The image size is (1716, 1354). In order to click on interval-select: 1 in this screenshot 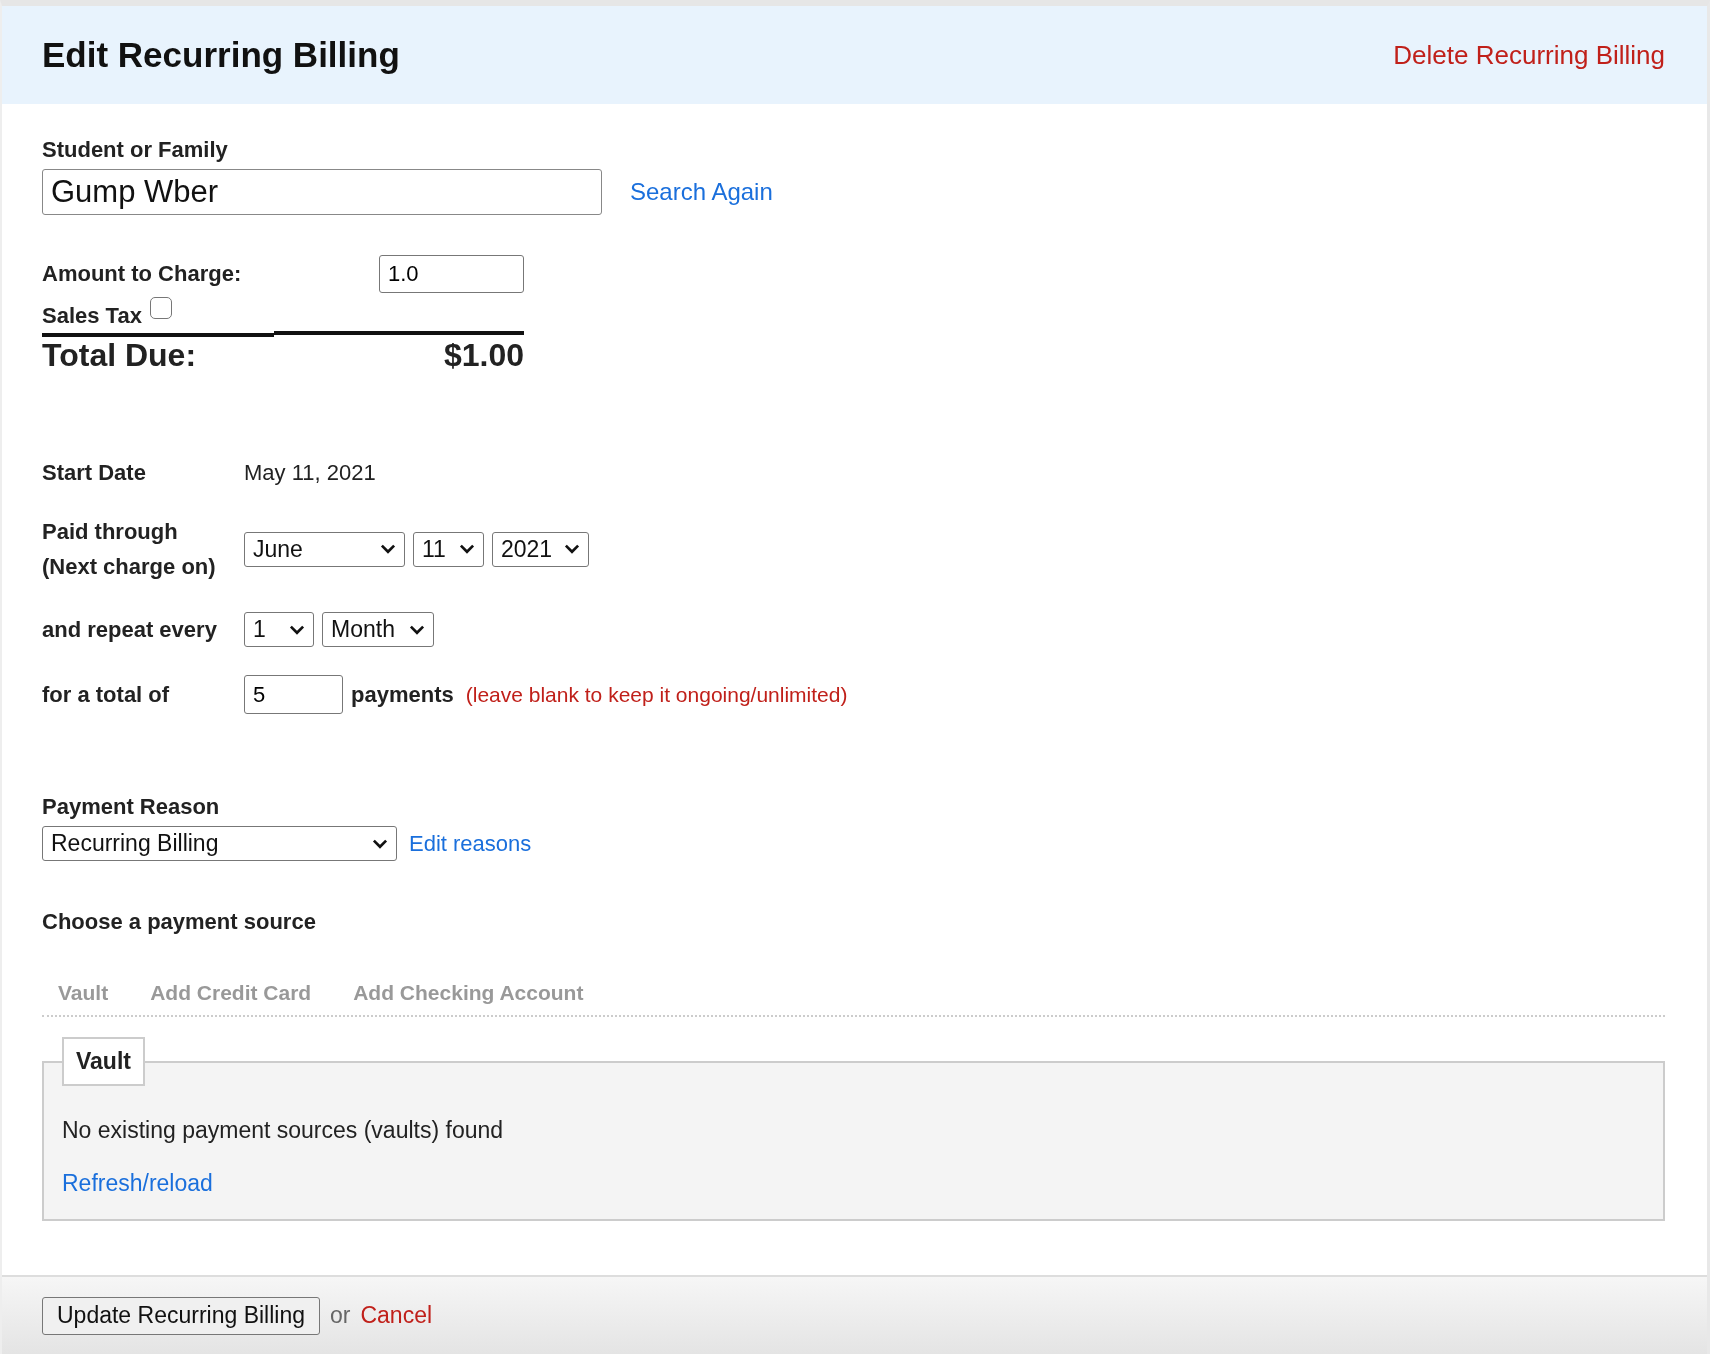, I will do `click(279, 629)`.